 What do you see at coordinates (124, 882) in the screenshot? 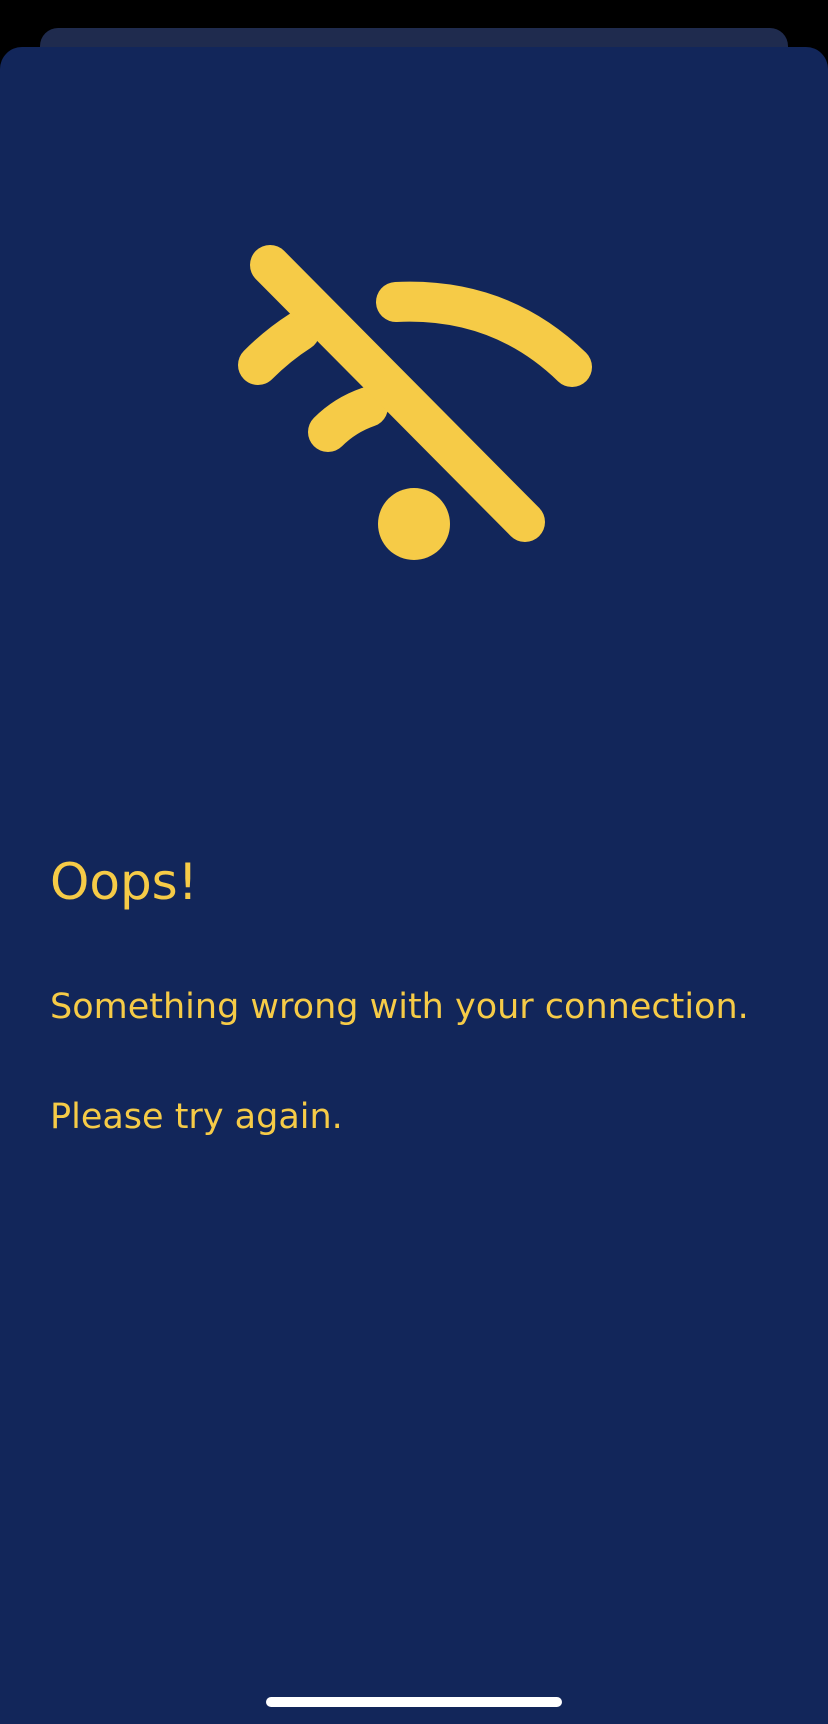
I see `error-title: Oops!` at bounding box center [124, 882].